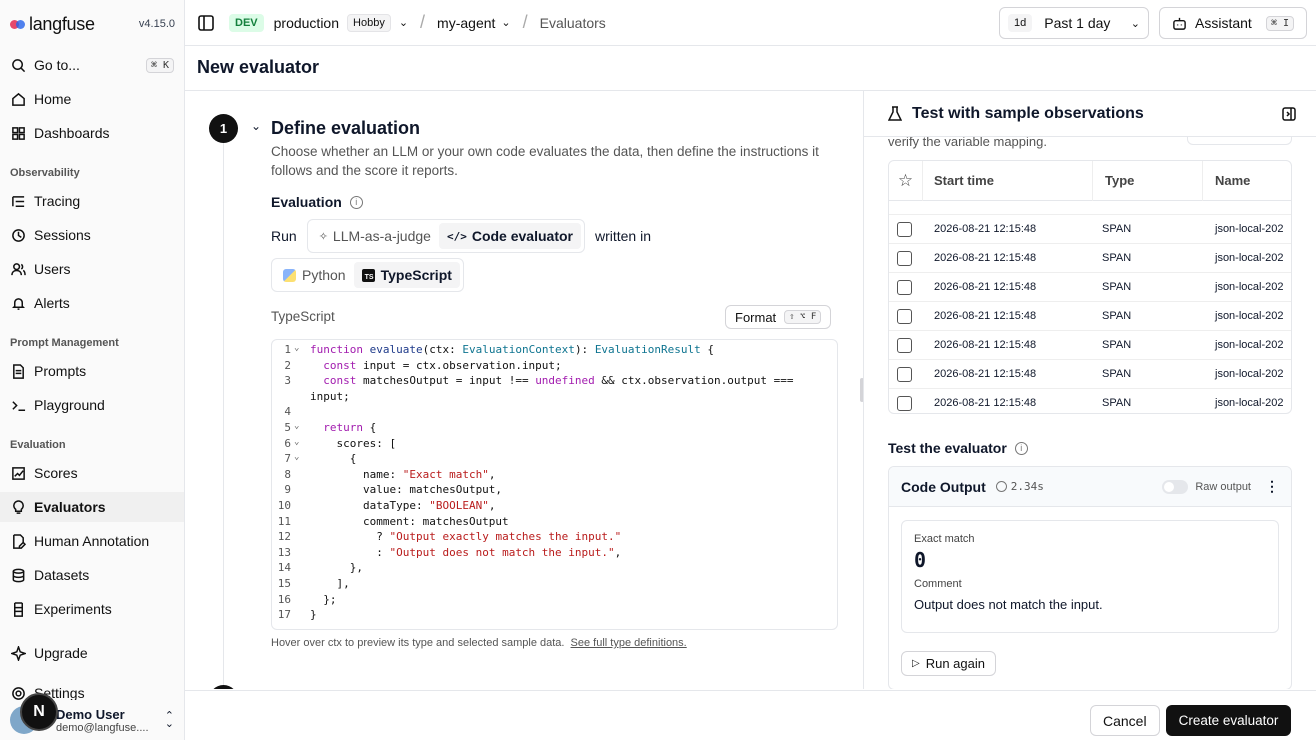  I want to click on sidebar-item-sessions: Sessions, so click(92, 235).